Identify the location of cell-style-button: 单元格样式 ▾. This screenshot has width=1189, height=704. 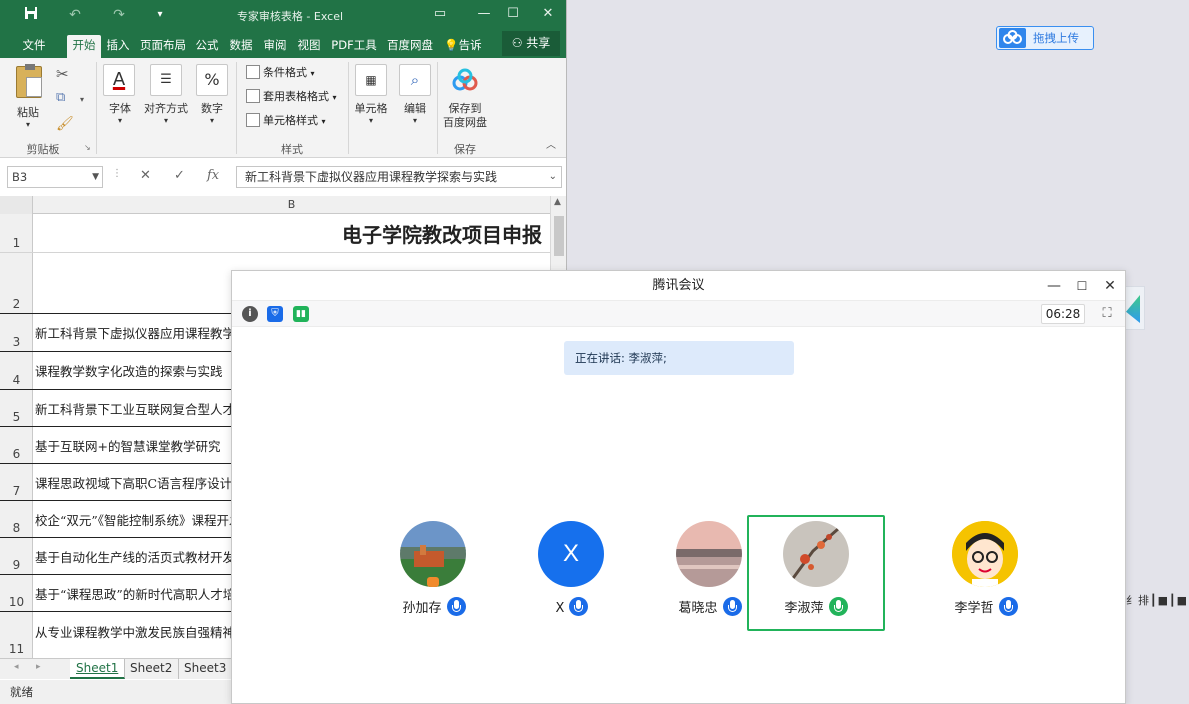
(286, 121).